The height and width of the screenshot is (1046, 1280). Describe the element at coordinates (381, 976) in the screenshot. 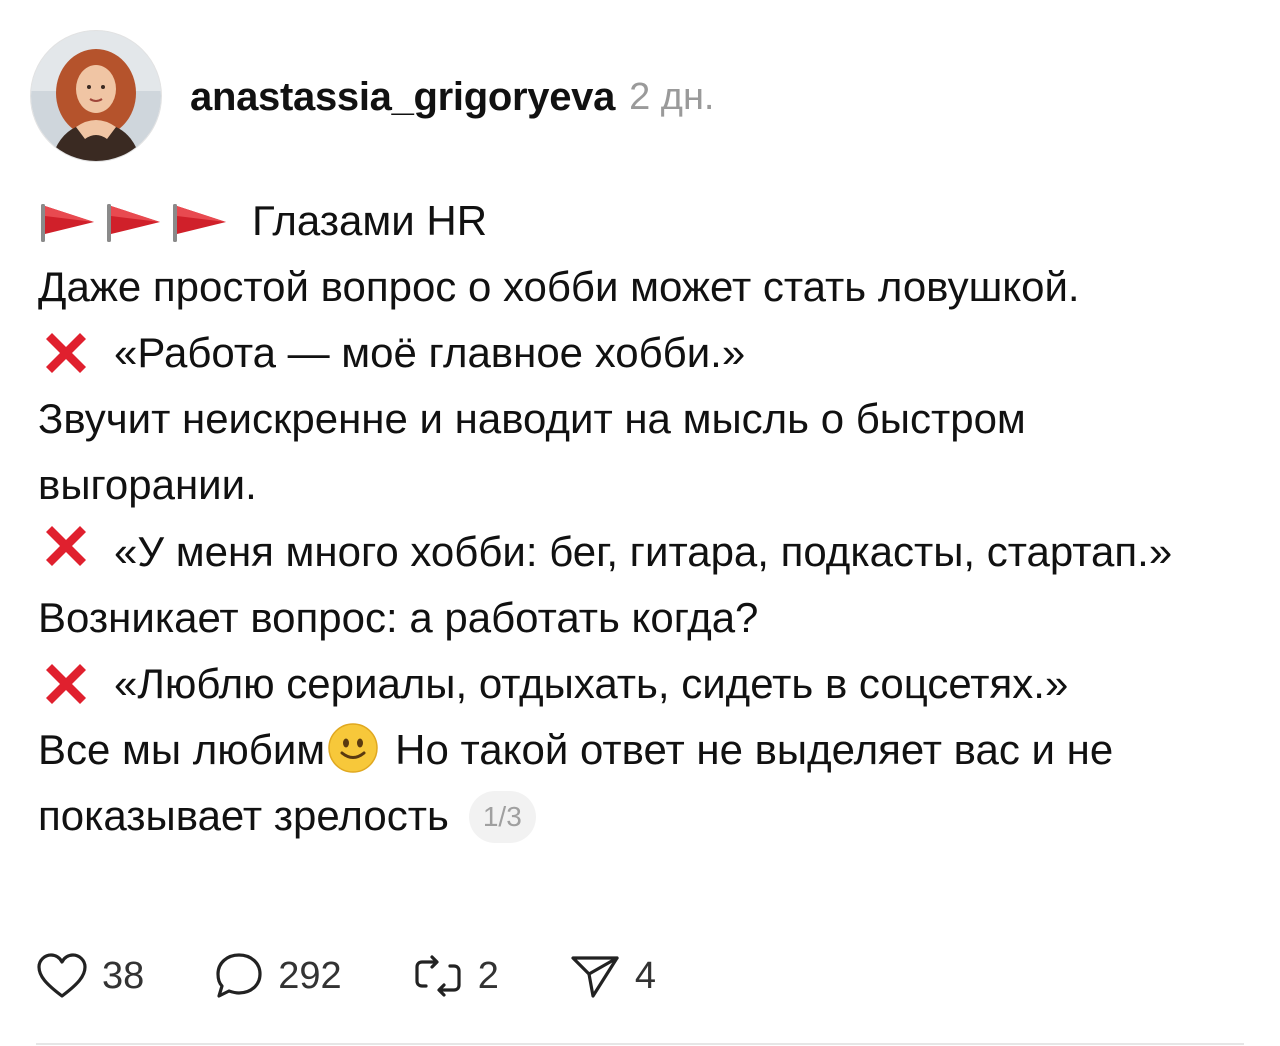

I see `post-actions: 38 292 2 4` at that location.